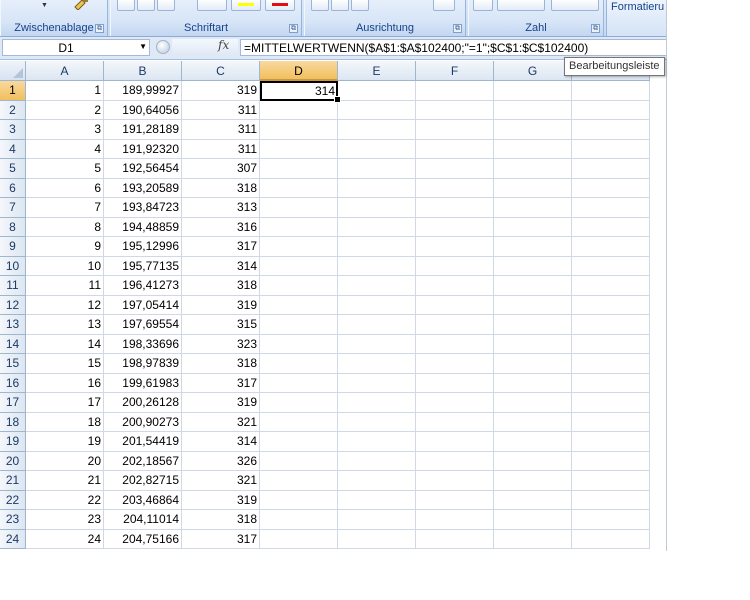 Image resolution: width=750 pixels, height=600 pixels. I want to click on row-header: 17, so click(13, 403).